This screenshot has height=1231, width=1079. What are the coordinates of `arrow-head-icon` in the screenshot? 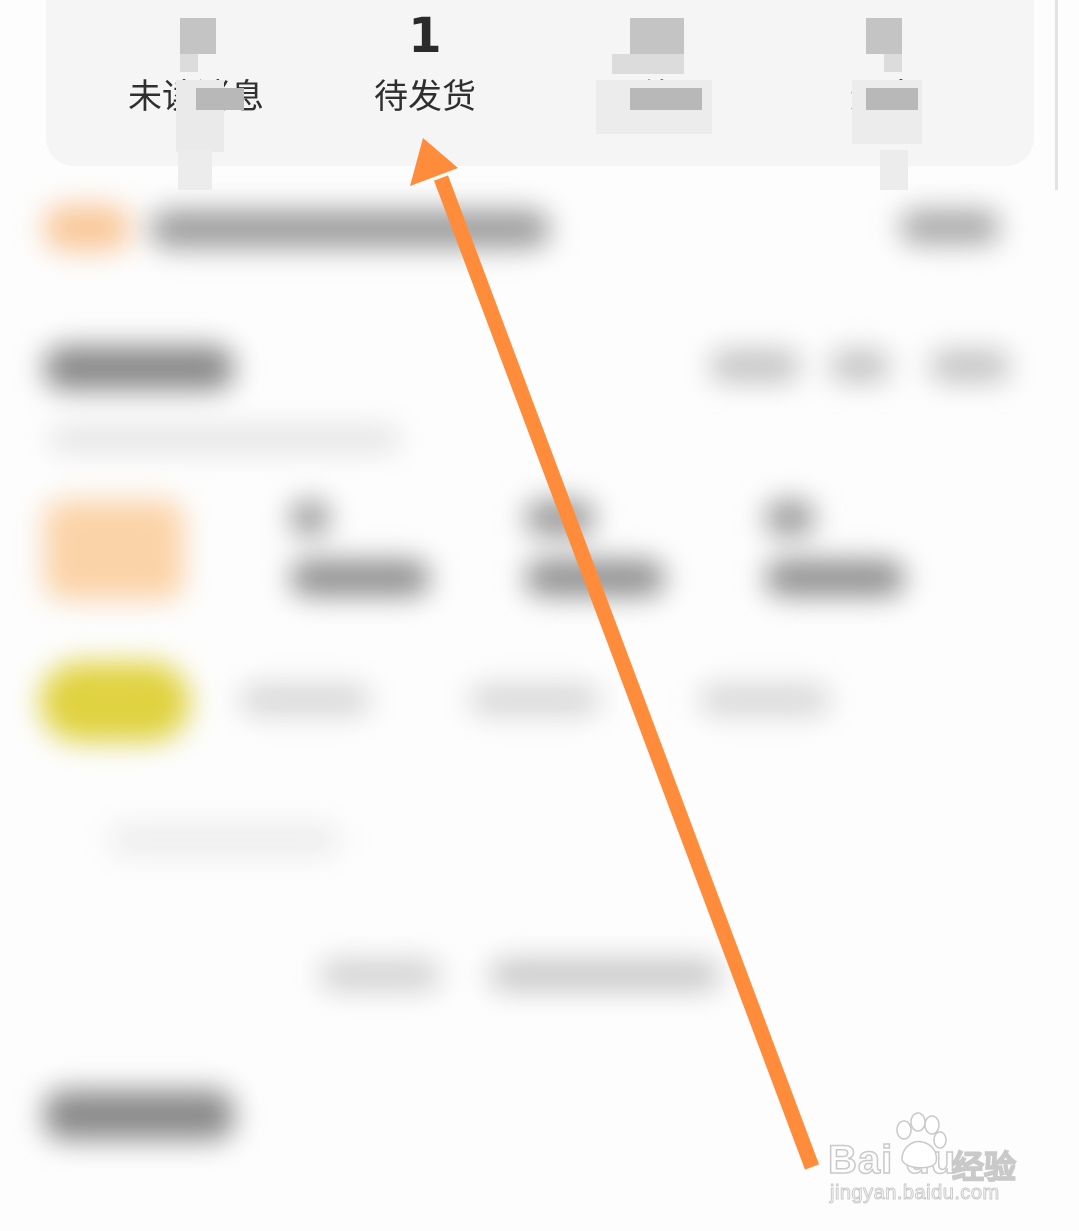 It's located at (434, 162).